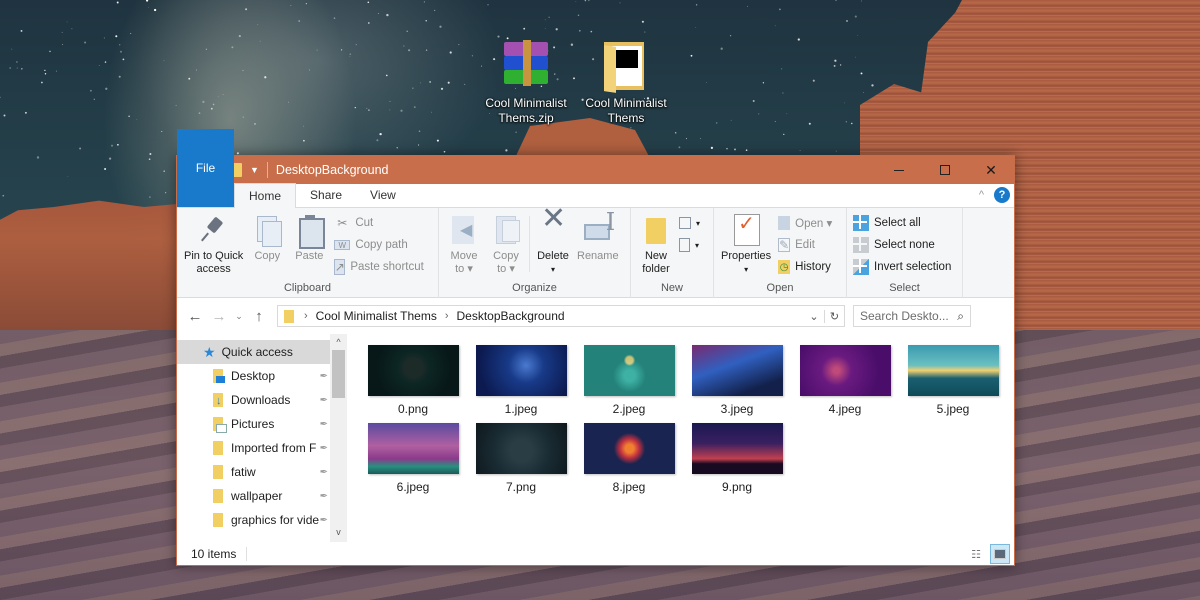  I want to click on file-item: 5.jpeg, so click(953, 383).